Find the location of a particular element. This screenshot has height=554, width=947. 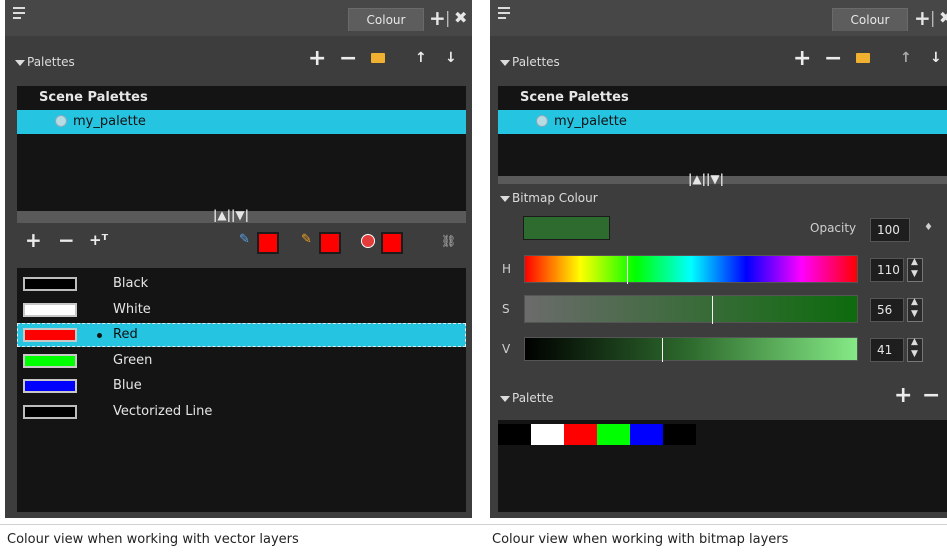

paint-colour-swatch is located at coordinates (392, 243).